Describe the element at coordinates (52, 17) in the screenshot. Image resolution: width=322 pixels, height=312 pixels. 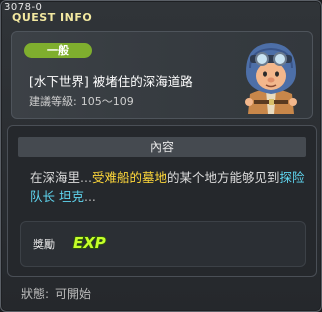
I see `window-title: QUEST INFO` at that location.